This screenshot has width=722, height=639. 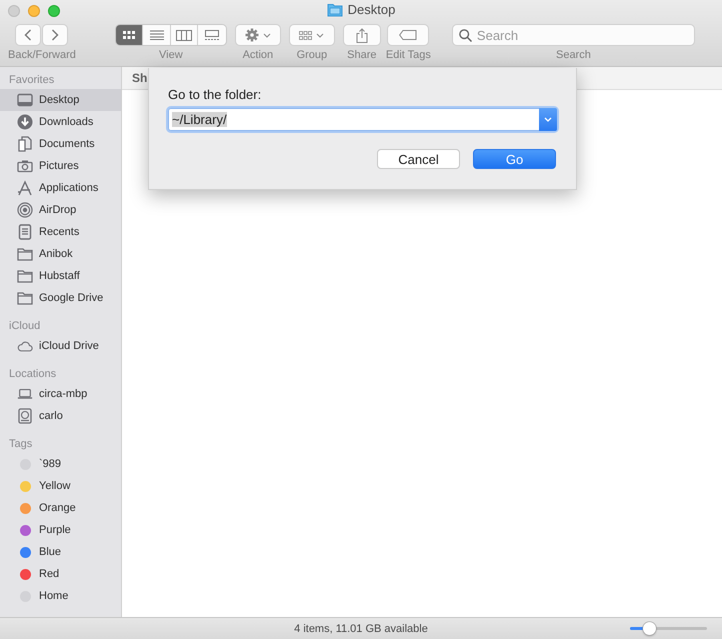 I want to click on window-title: Desktop, so click(x=372, y=9).